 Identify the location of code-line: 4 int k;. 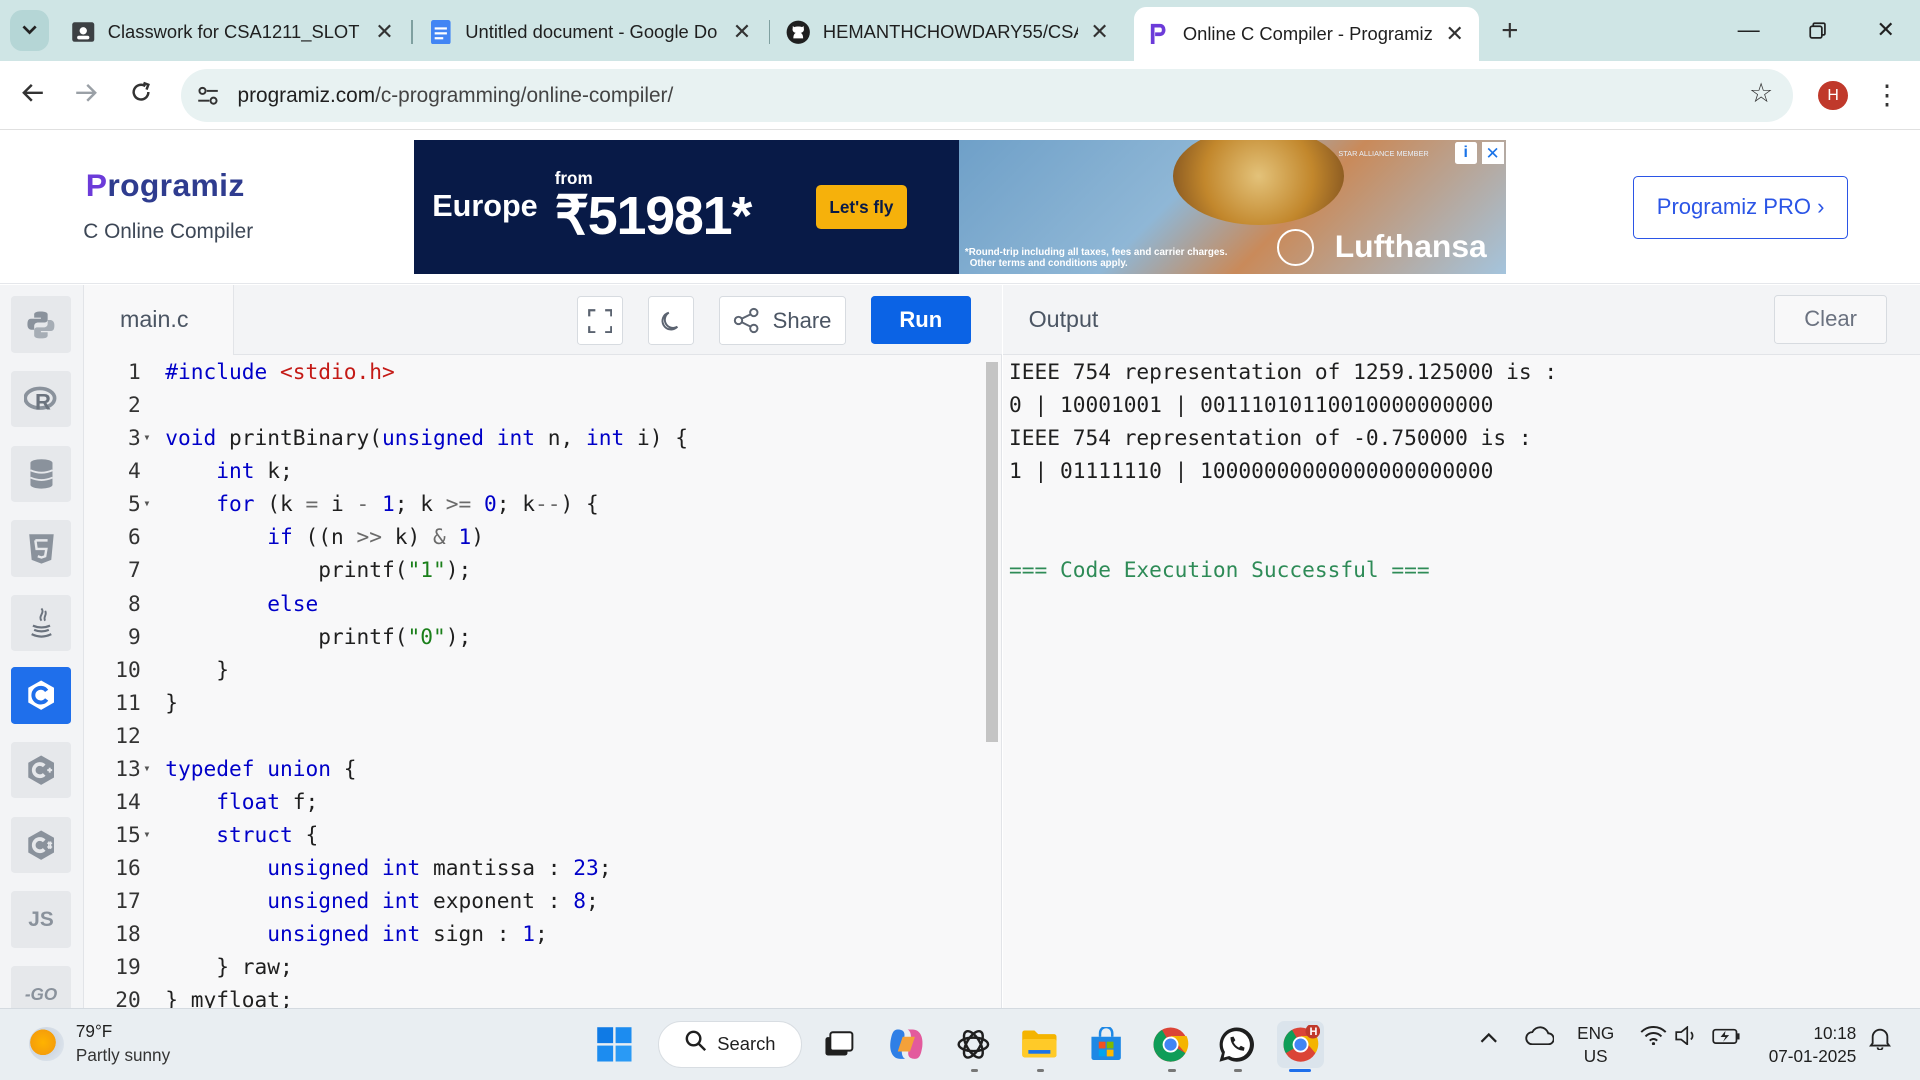
(534, 470).